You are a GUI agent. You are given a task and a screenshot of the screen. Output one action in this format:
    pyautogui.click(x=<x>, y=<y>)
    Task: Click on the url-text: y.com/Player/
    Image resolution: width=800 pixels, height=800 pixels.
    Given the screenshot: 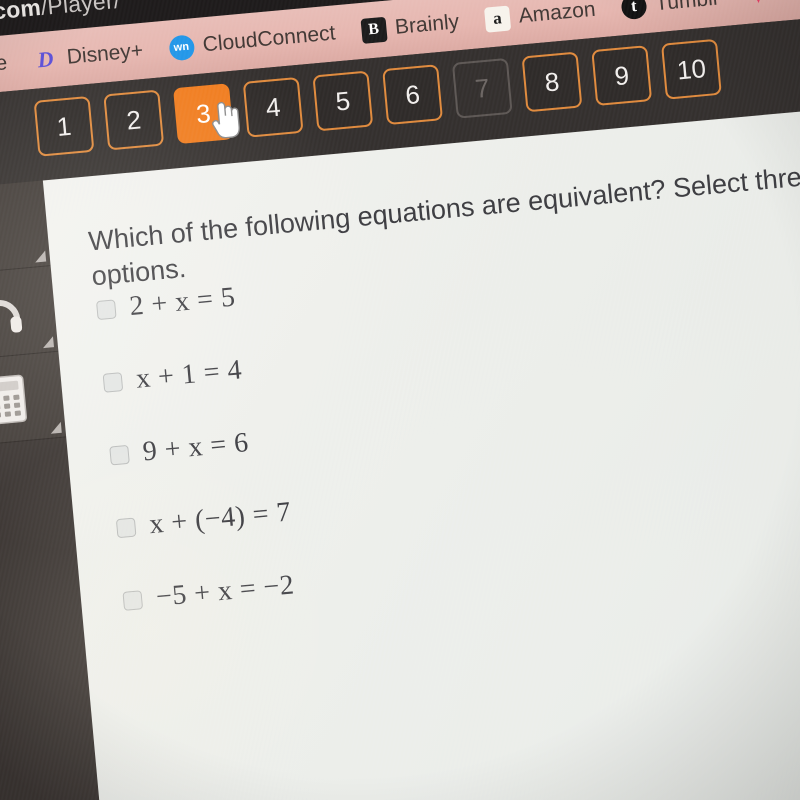 What is the action you would take?
    pyautogui.click(x=60, y=13)
    